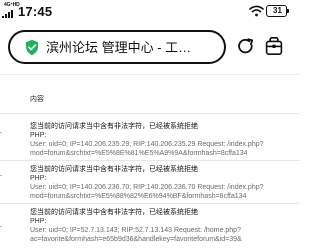 The image size is (320, 250). I want to click on battery-icon: 31, so click(278, 11).